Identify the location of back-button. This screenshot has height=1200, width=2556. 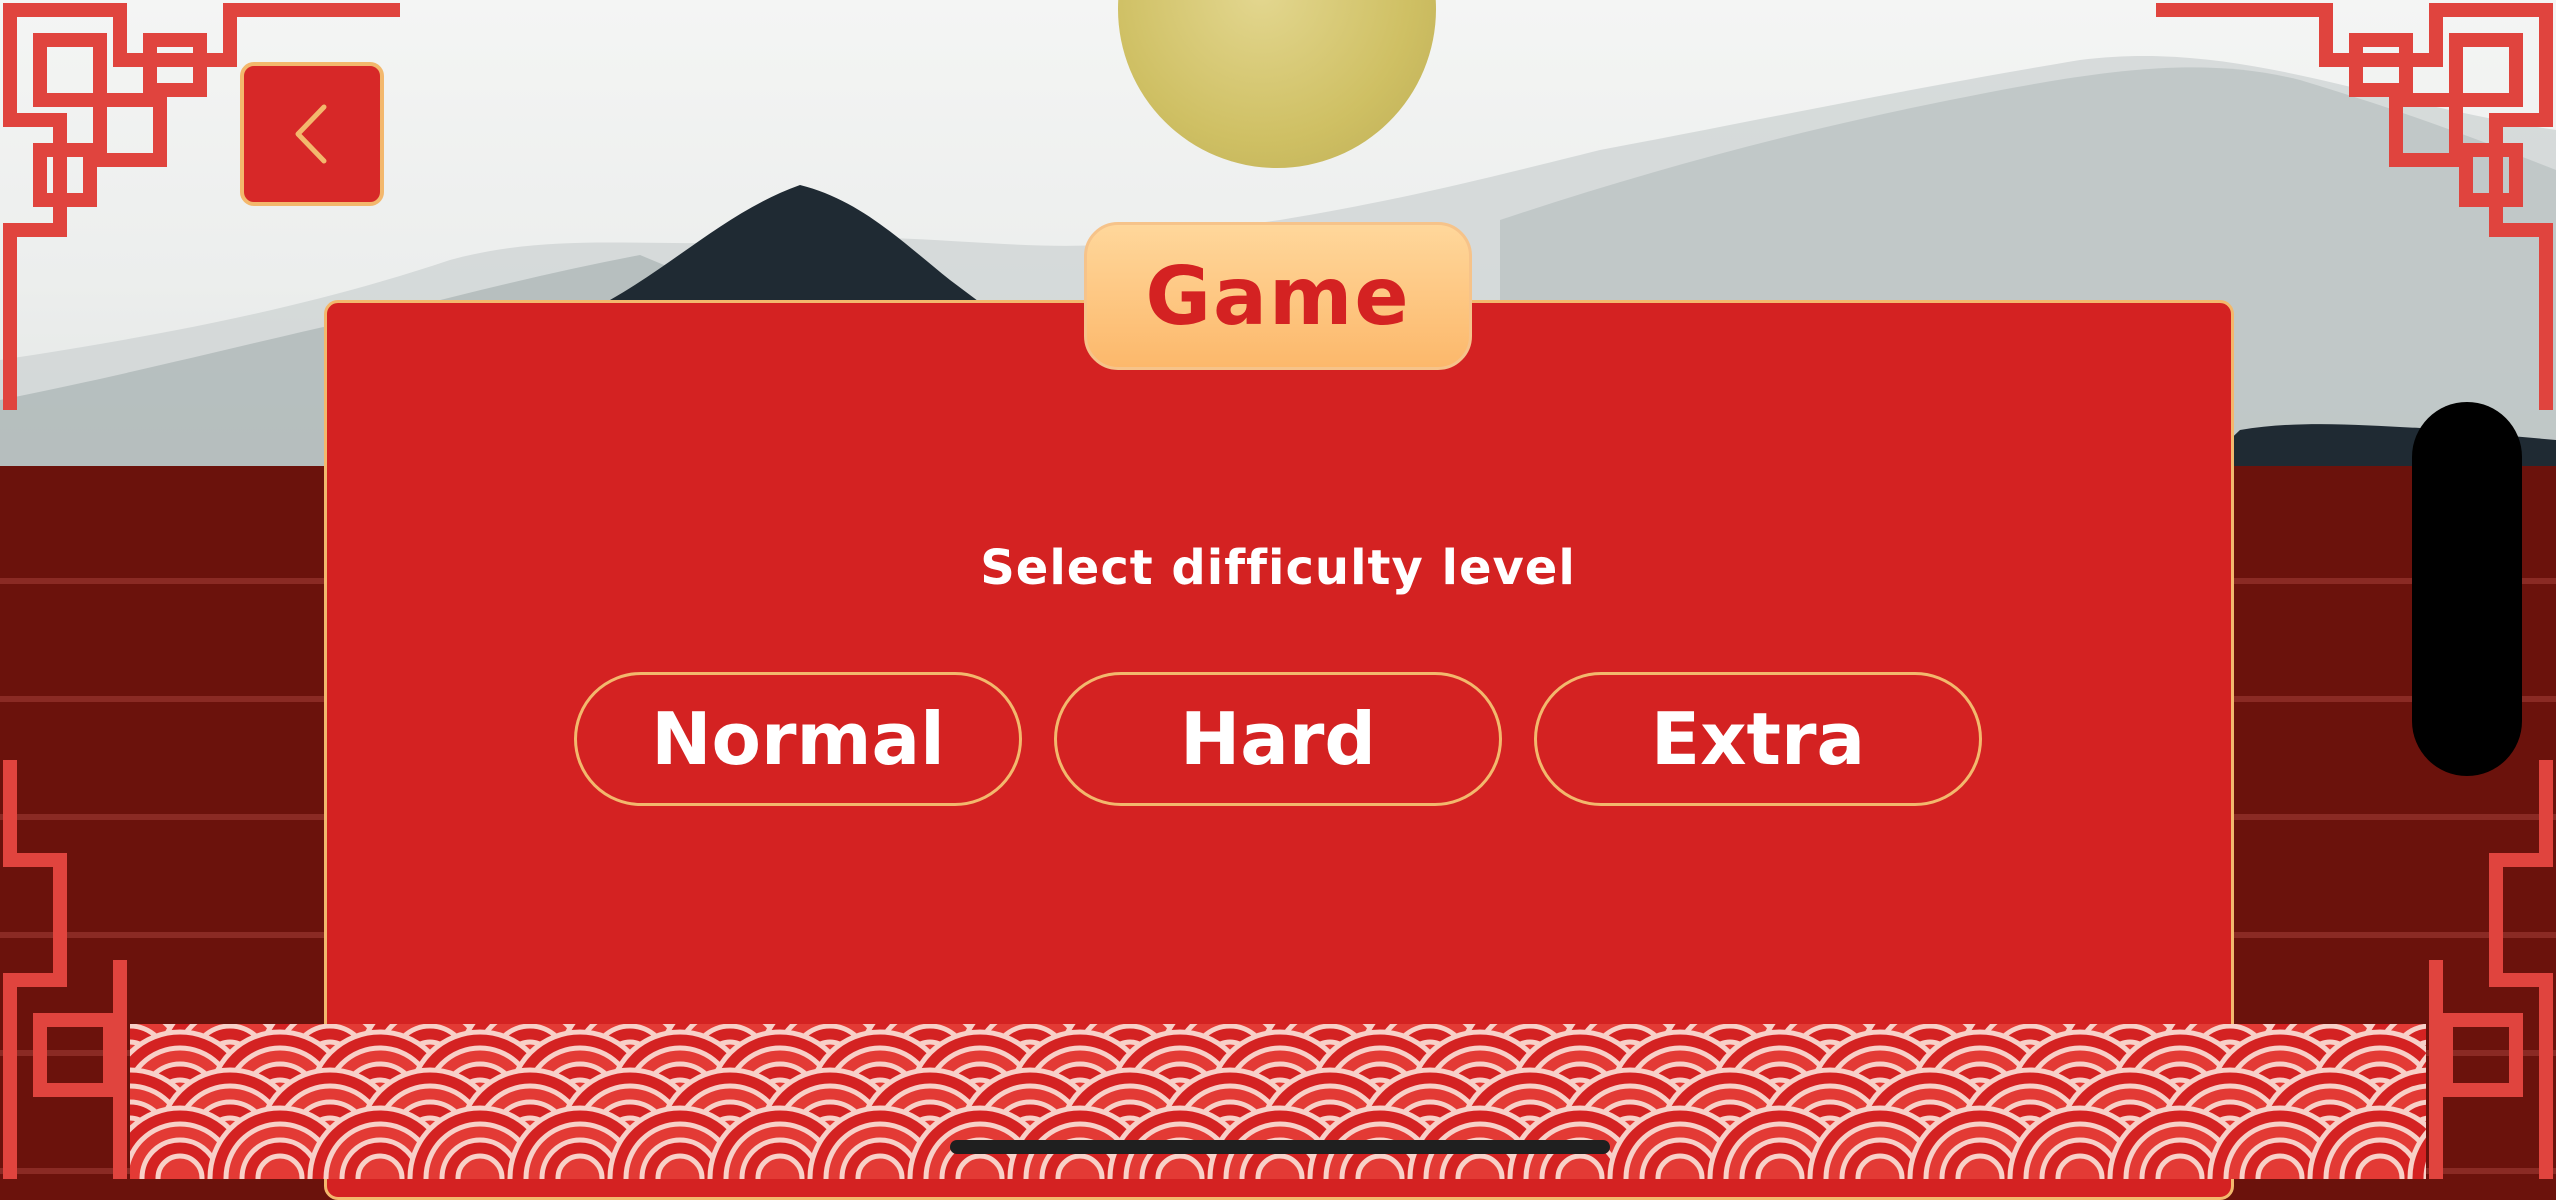
(312, 134).